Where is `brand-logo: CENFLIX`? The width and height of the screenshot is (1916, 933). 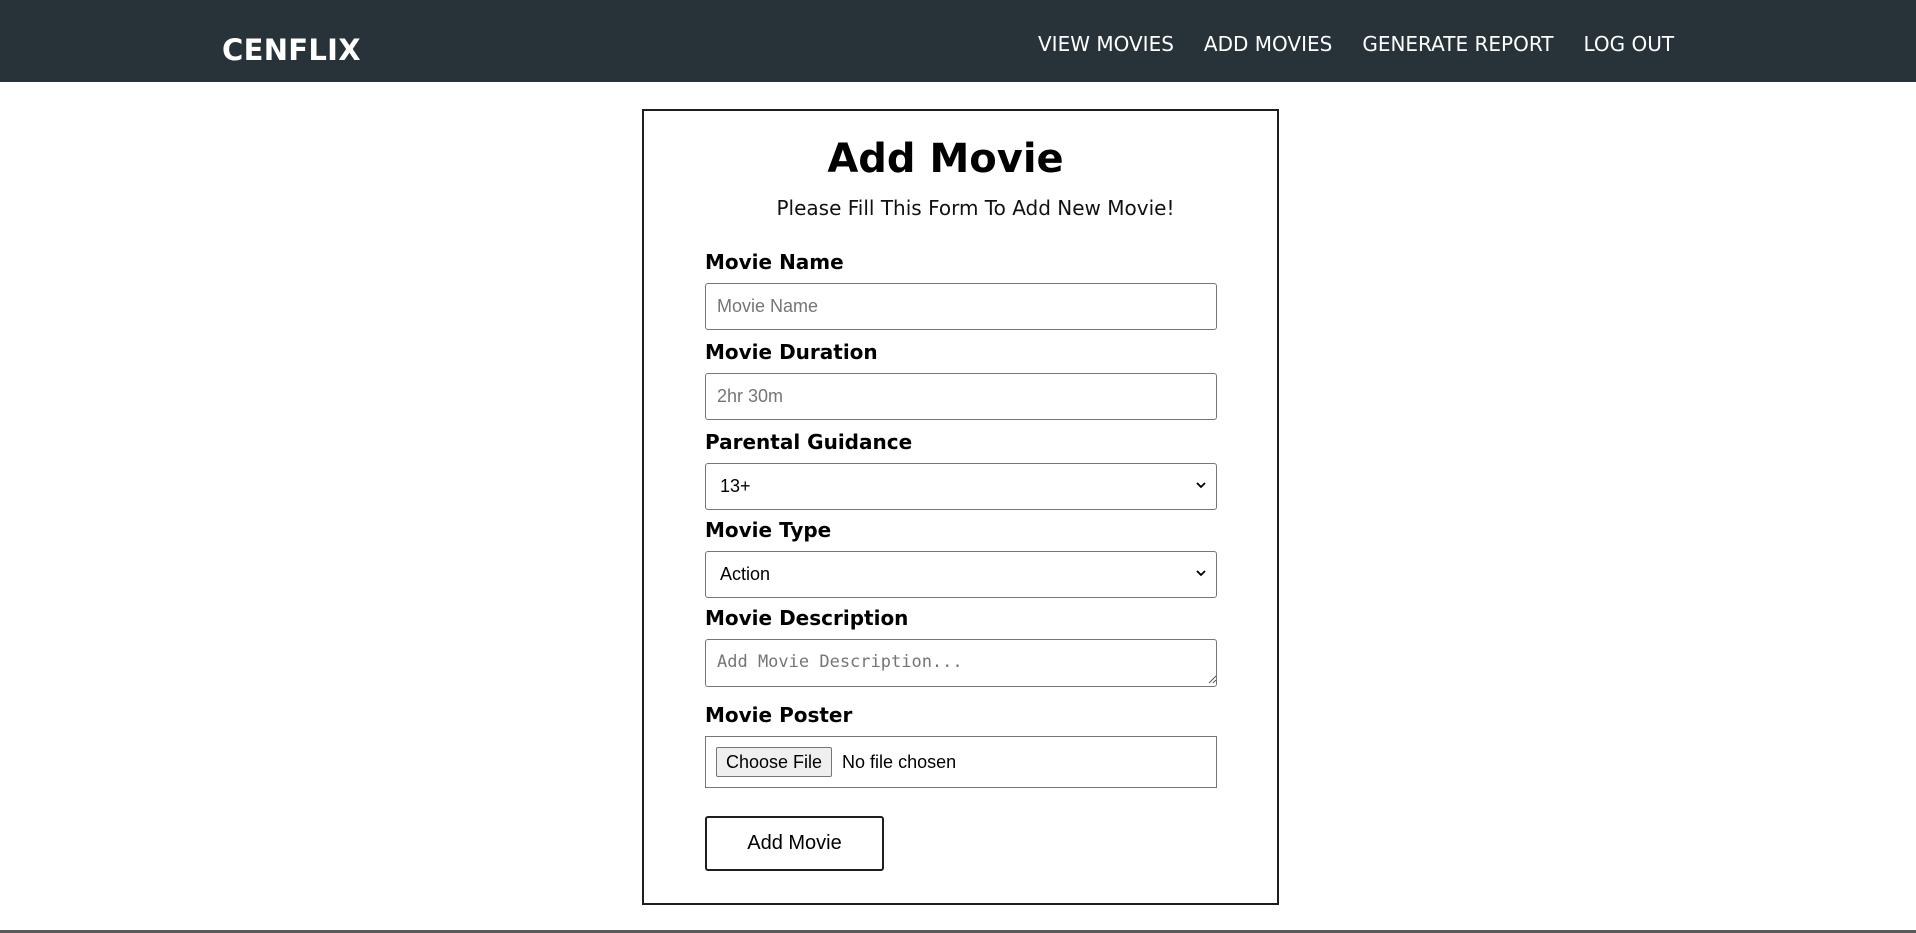
brand-logo: CENFLIX is located at coordinates (291, 50).